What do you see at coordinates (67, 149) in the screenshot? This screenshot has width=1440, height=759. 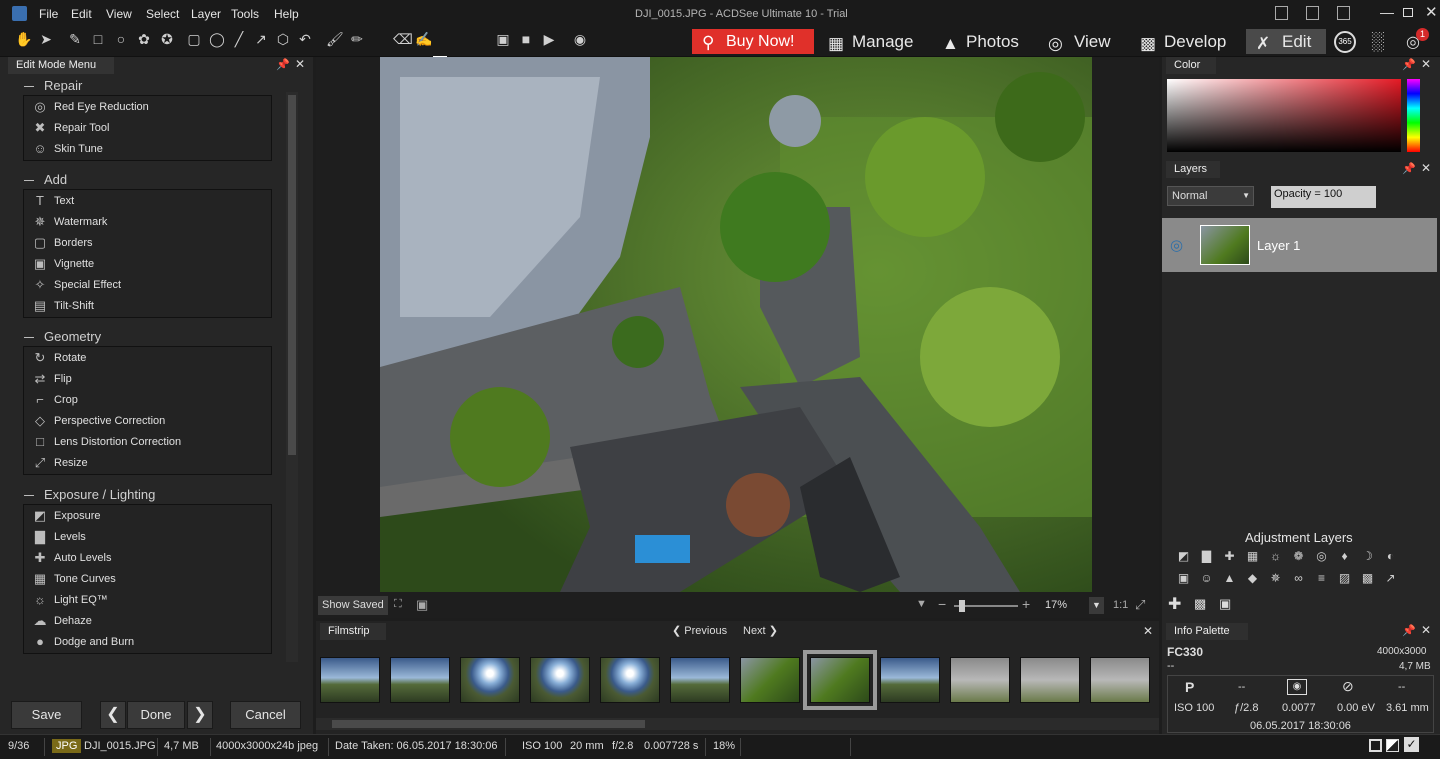 I see `tool-item: ☺ Skin Tune` at bounding box center [67, 149].